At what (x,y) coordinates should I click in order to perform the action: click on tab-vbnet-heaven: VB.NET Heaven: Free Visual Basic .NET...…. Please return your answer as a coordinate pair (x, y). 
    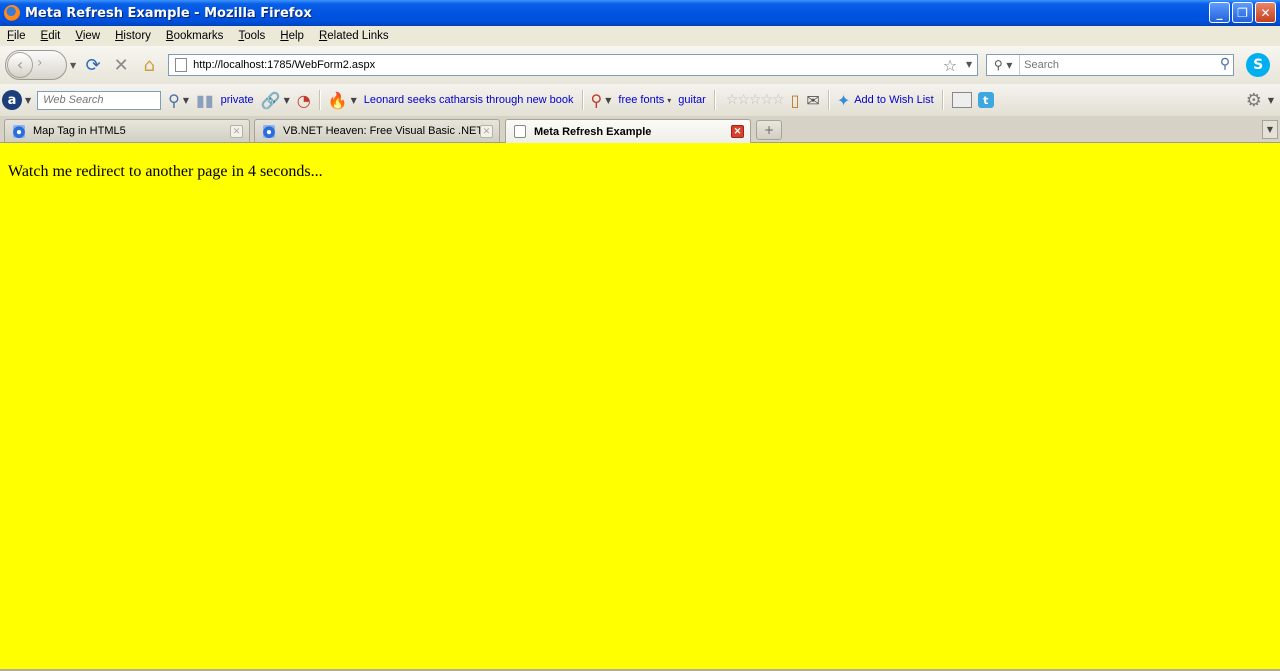
    Looking at the image, I should click on (377, 130).